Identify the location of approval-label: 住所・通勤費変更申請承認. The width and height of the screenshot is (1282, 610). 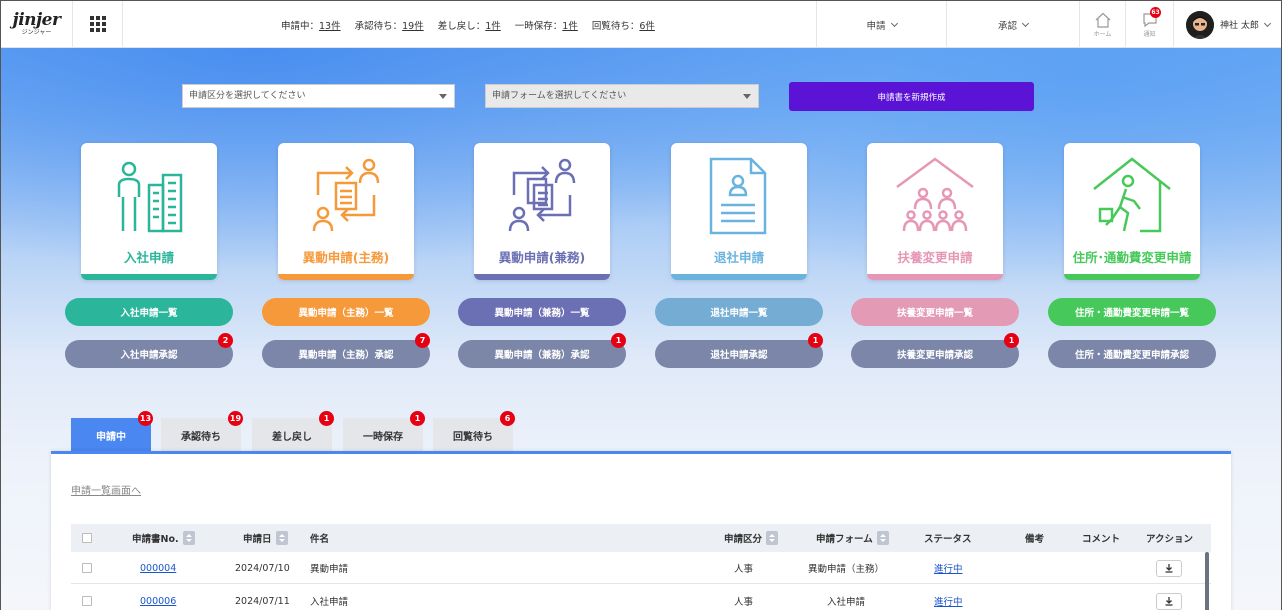
(1131, 355).